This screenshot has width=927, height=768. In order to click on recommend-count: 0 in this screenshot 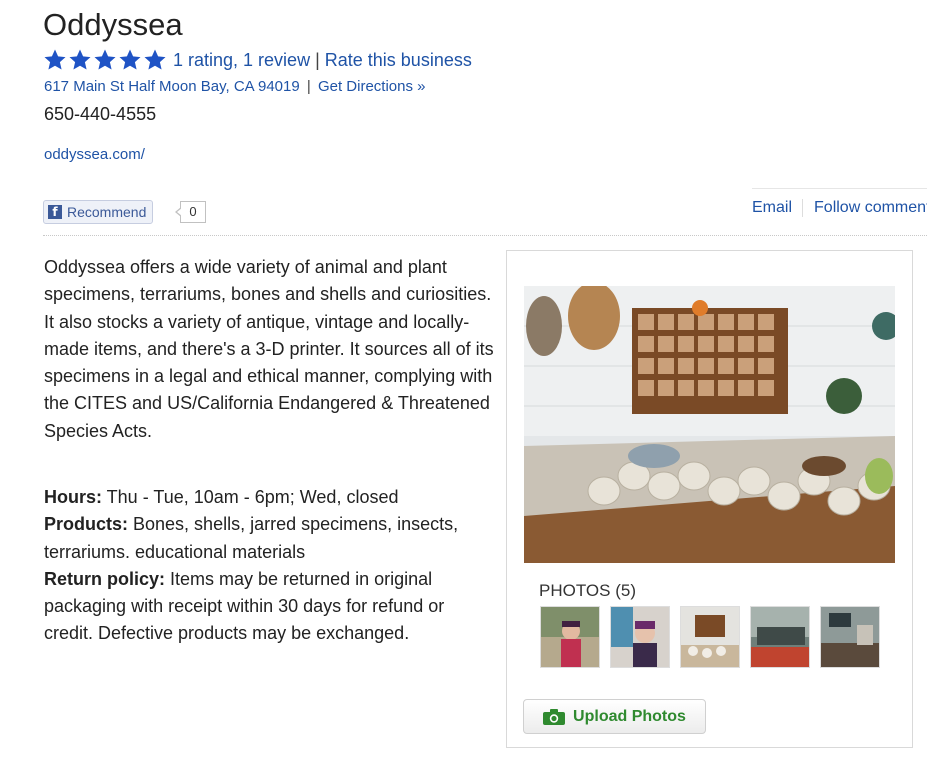, I will do `click(190, 212)`.